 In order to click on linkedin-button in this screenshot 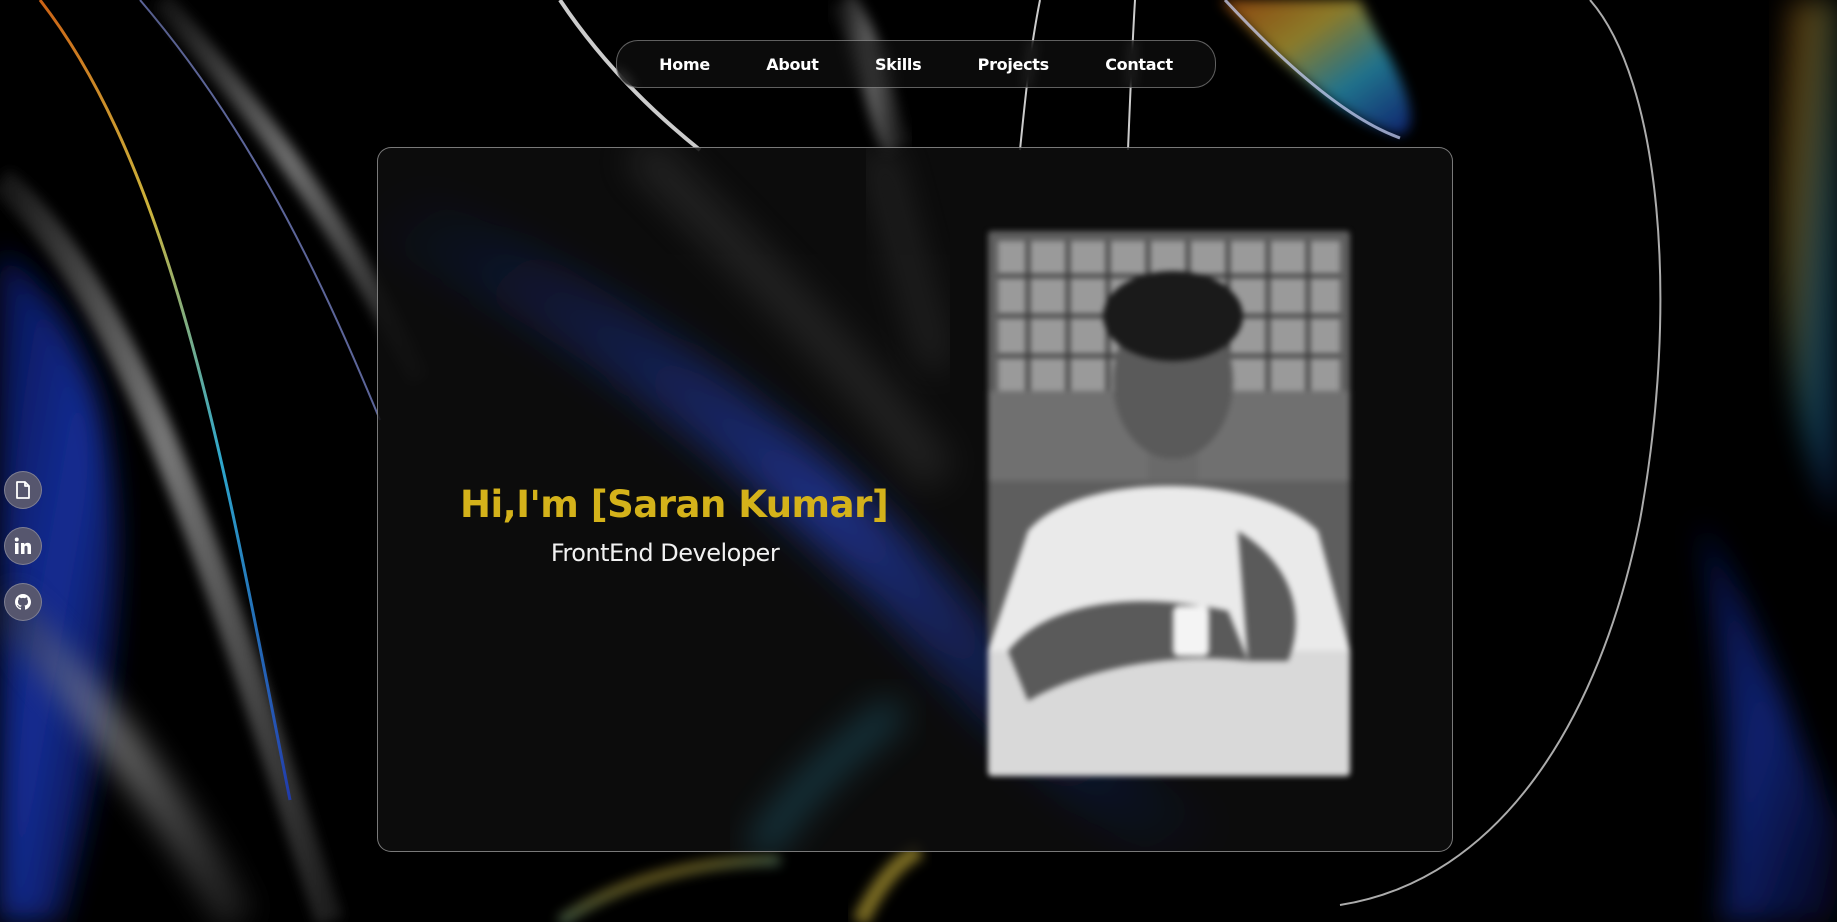, I will do `click(23, 546)`.